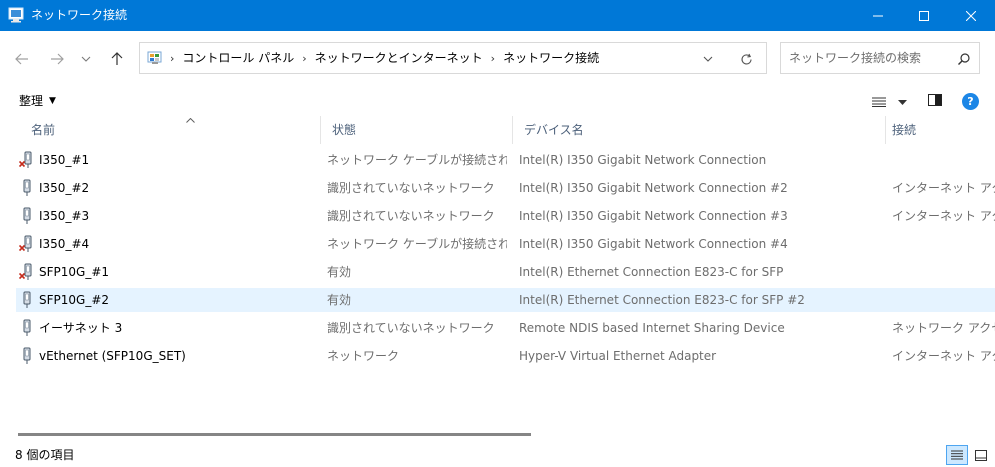  I want to click on command-bar: 整理 ▼ ?, so click(497, 101).